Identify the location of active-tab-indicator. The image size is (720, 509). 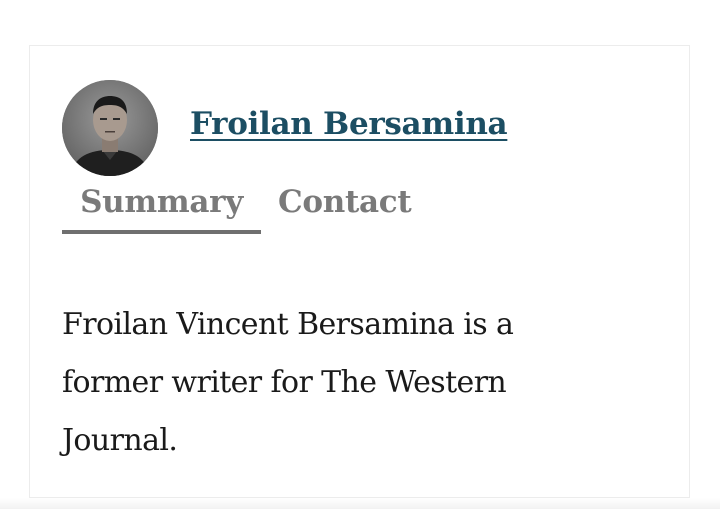
(161, 232).